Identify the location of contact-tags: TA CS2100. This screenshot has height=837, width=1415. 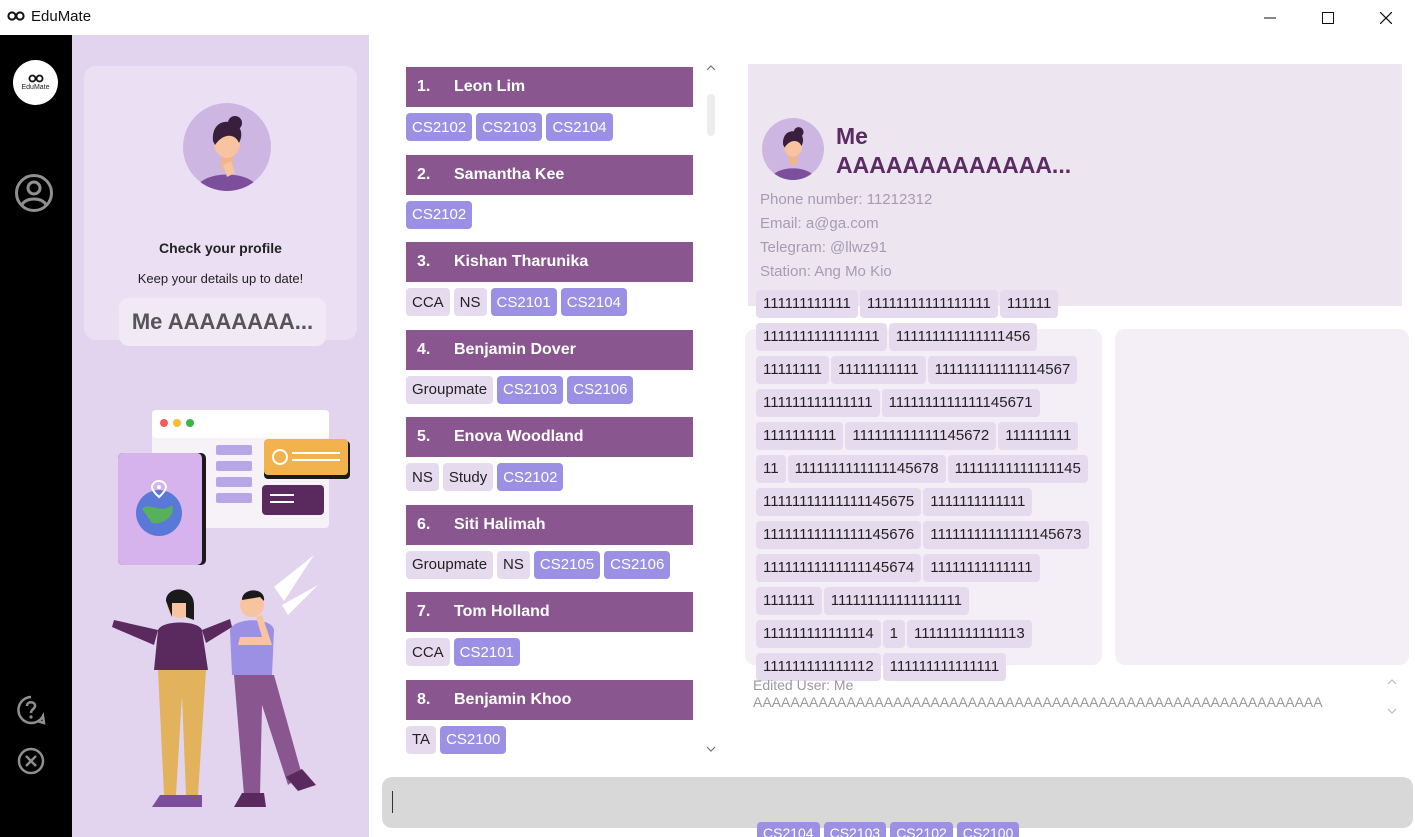
(456, 739).